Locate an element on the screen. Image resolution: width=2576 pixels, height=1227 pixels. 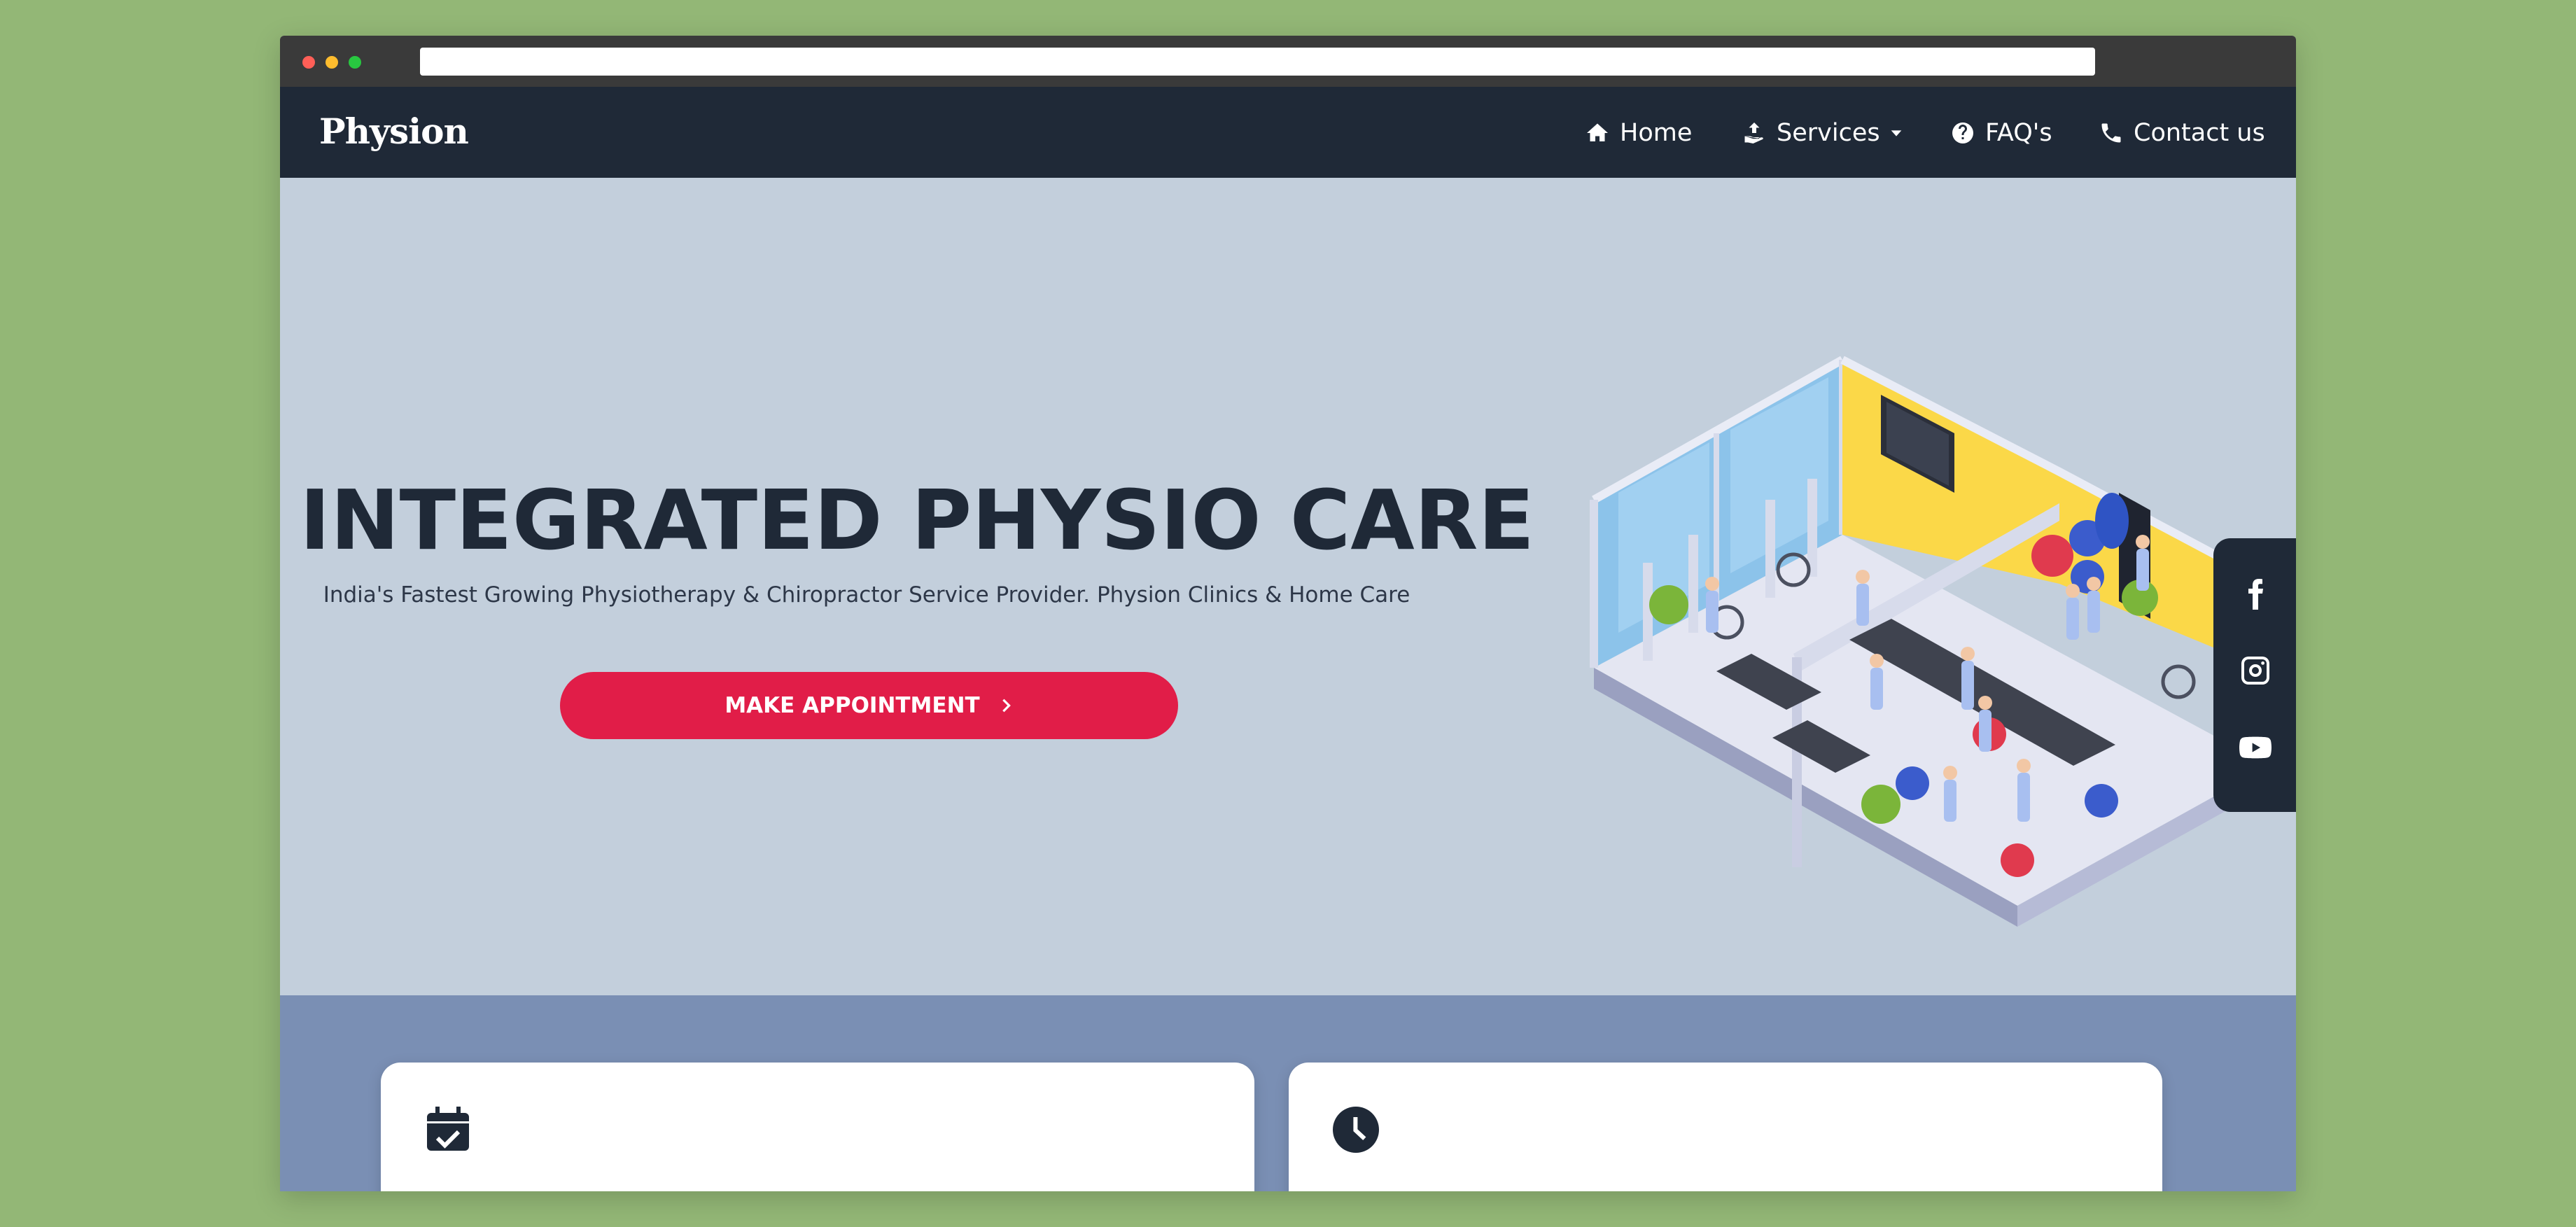
info-band is located at coordinates (1288, 1093).